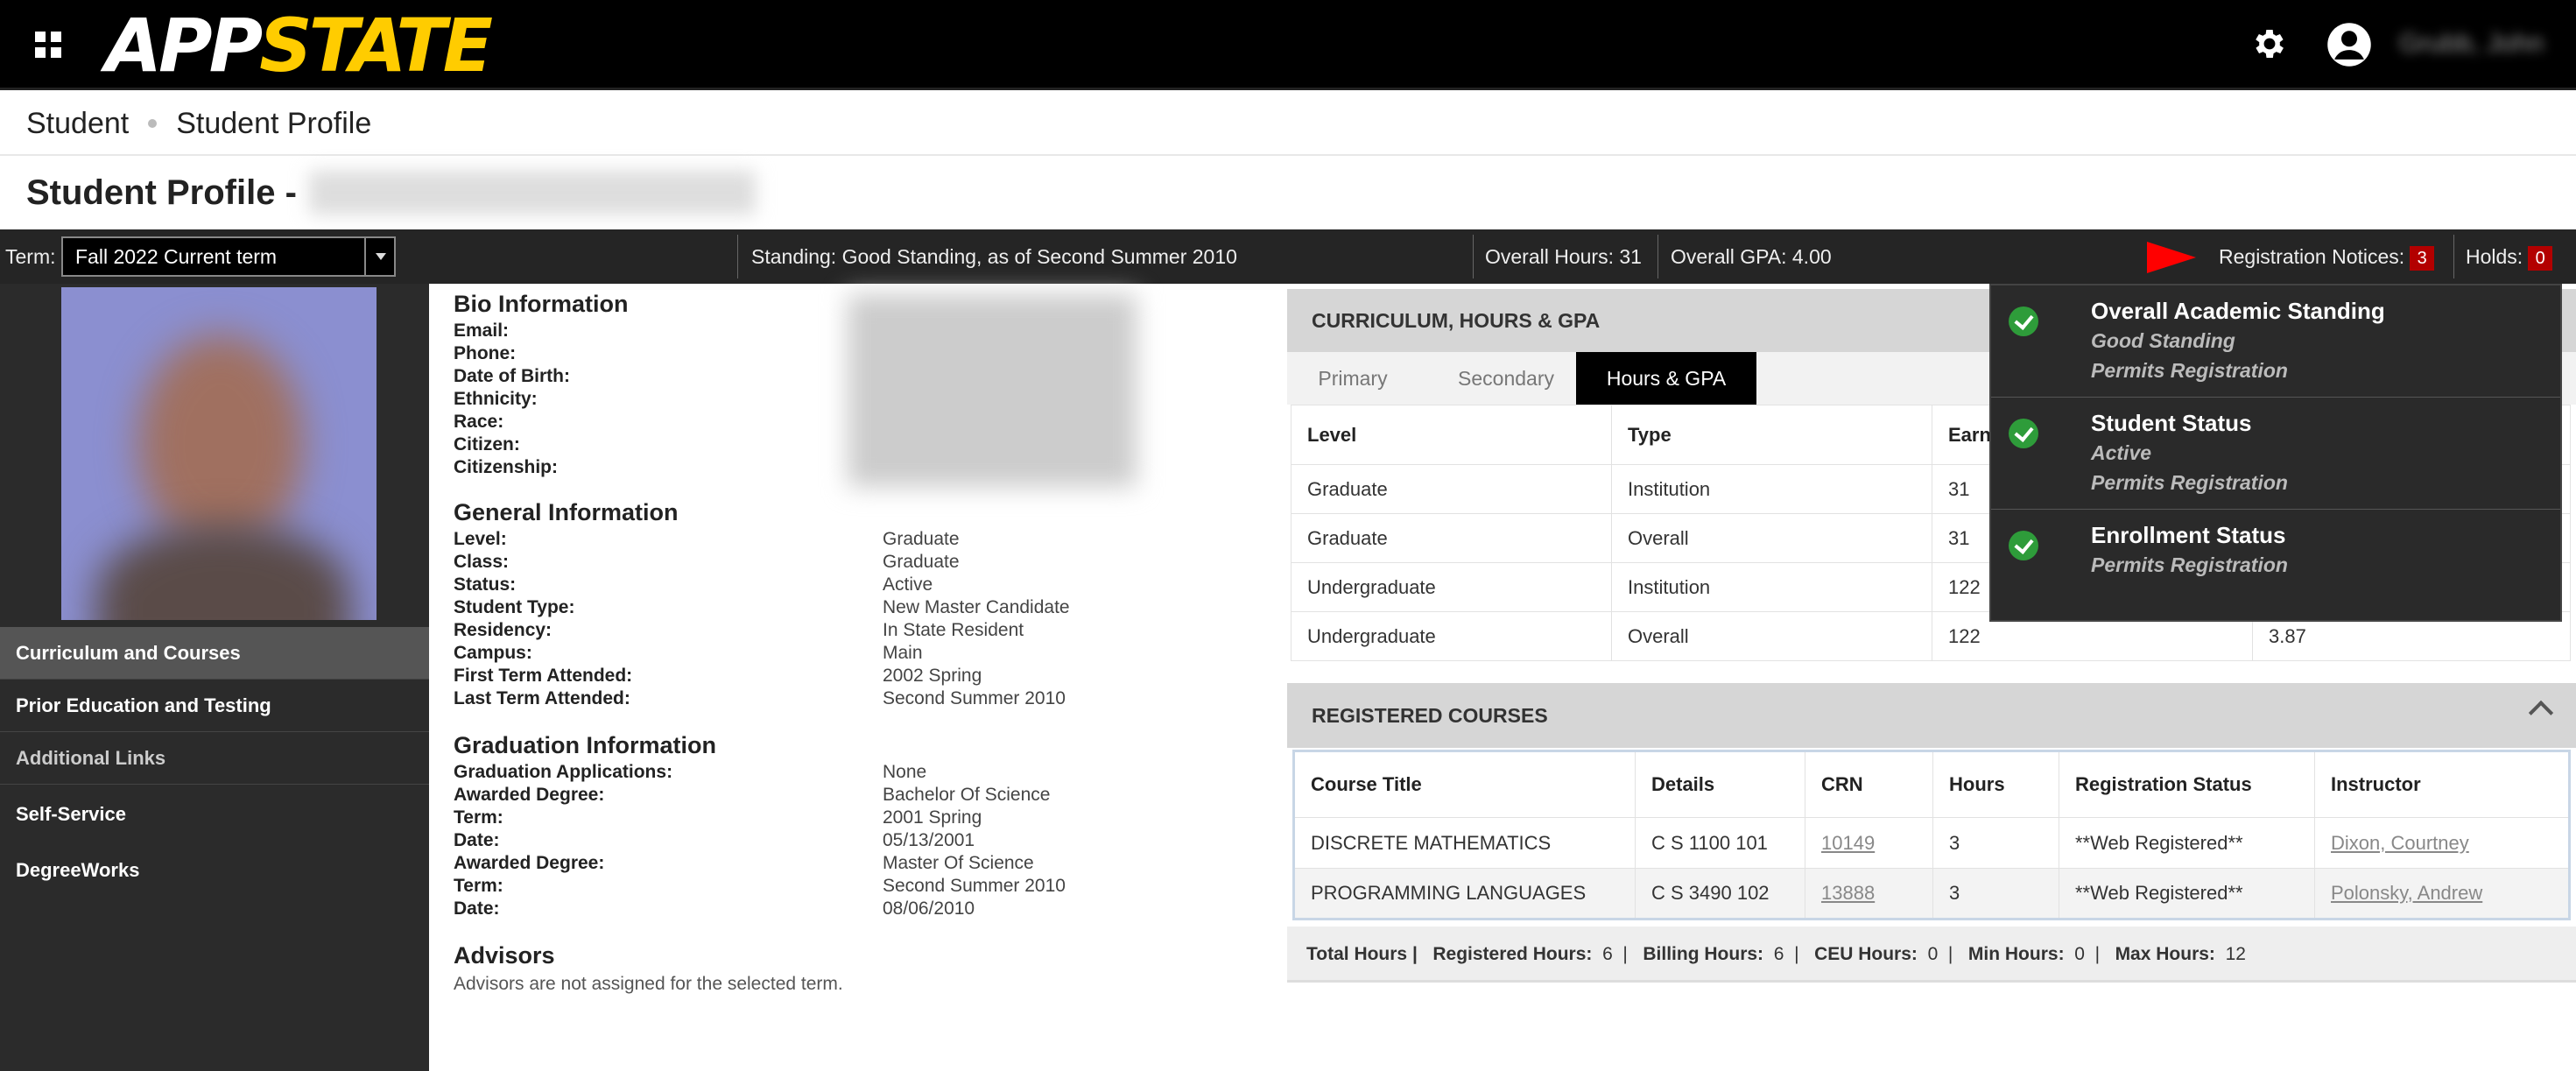 This screenshot has height=1071, width=2576. Describe the element at coordinates (2494, 256) in the screenshot. I see `holds-label: Holds:` at that location.